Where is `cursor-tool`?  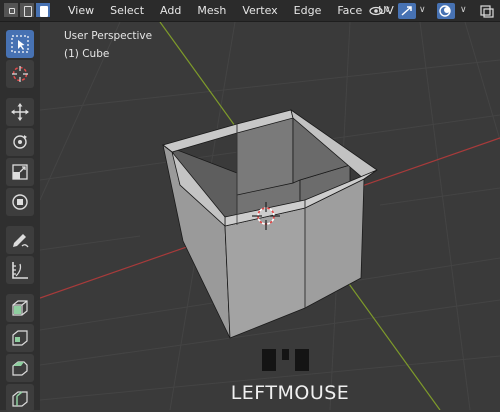 cursor-tool is located at coordinates (20, 74).